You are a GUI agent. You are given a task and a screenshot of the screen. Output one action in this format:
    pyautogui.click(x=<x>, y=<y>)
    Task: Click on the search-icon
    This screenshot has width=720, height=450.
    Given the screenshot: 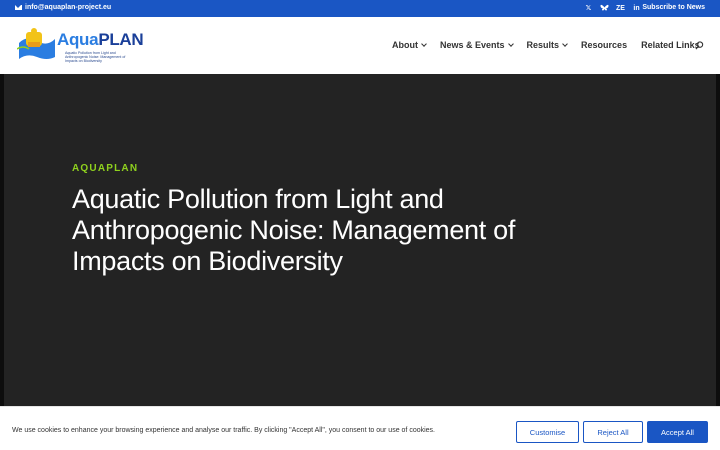 What is the action you would take?
    pyautogui.click(x=699, y=45)
    